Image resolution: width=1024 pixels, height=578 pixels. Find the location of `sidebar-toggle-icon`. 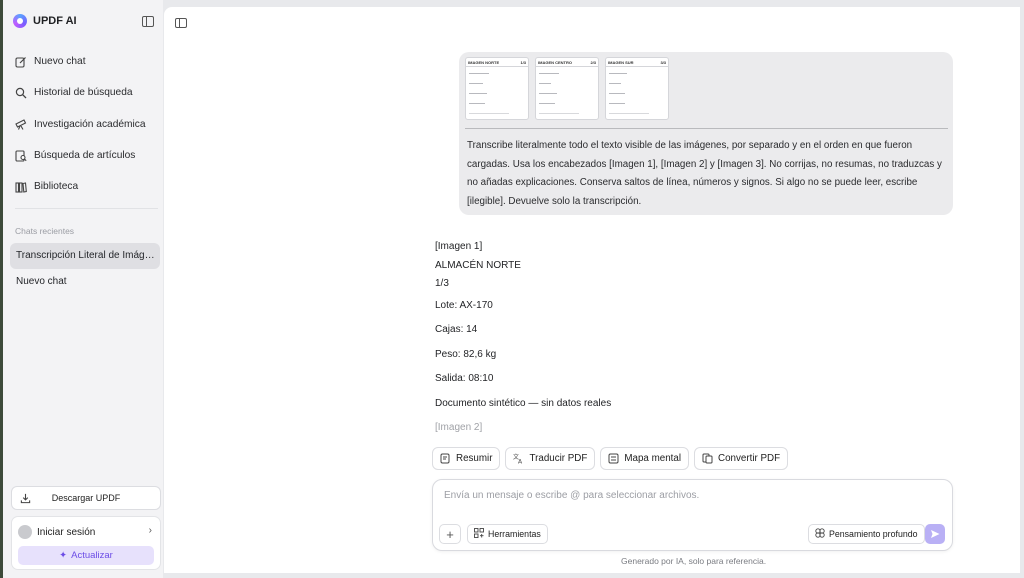

sidebar-toggle-icon is located at coordinates (181, 23).